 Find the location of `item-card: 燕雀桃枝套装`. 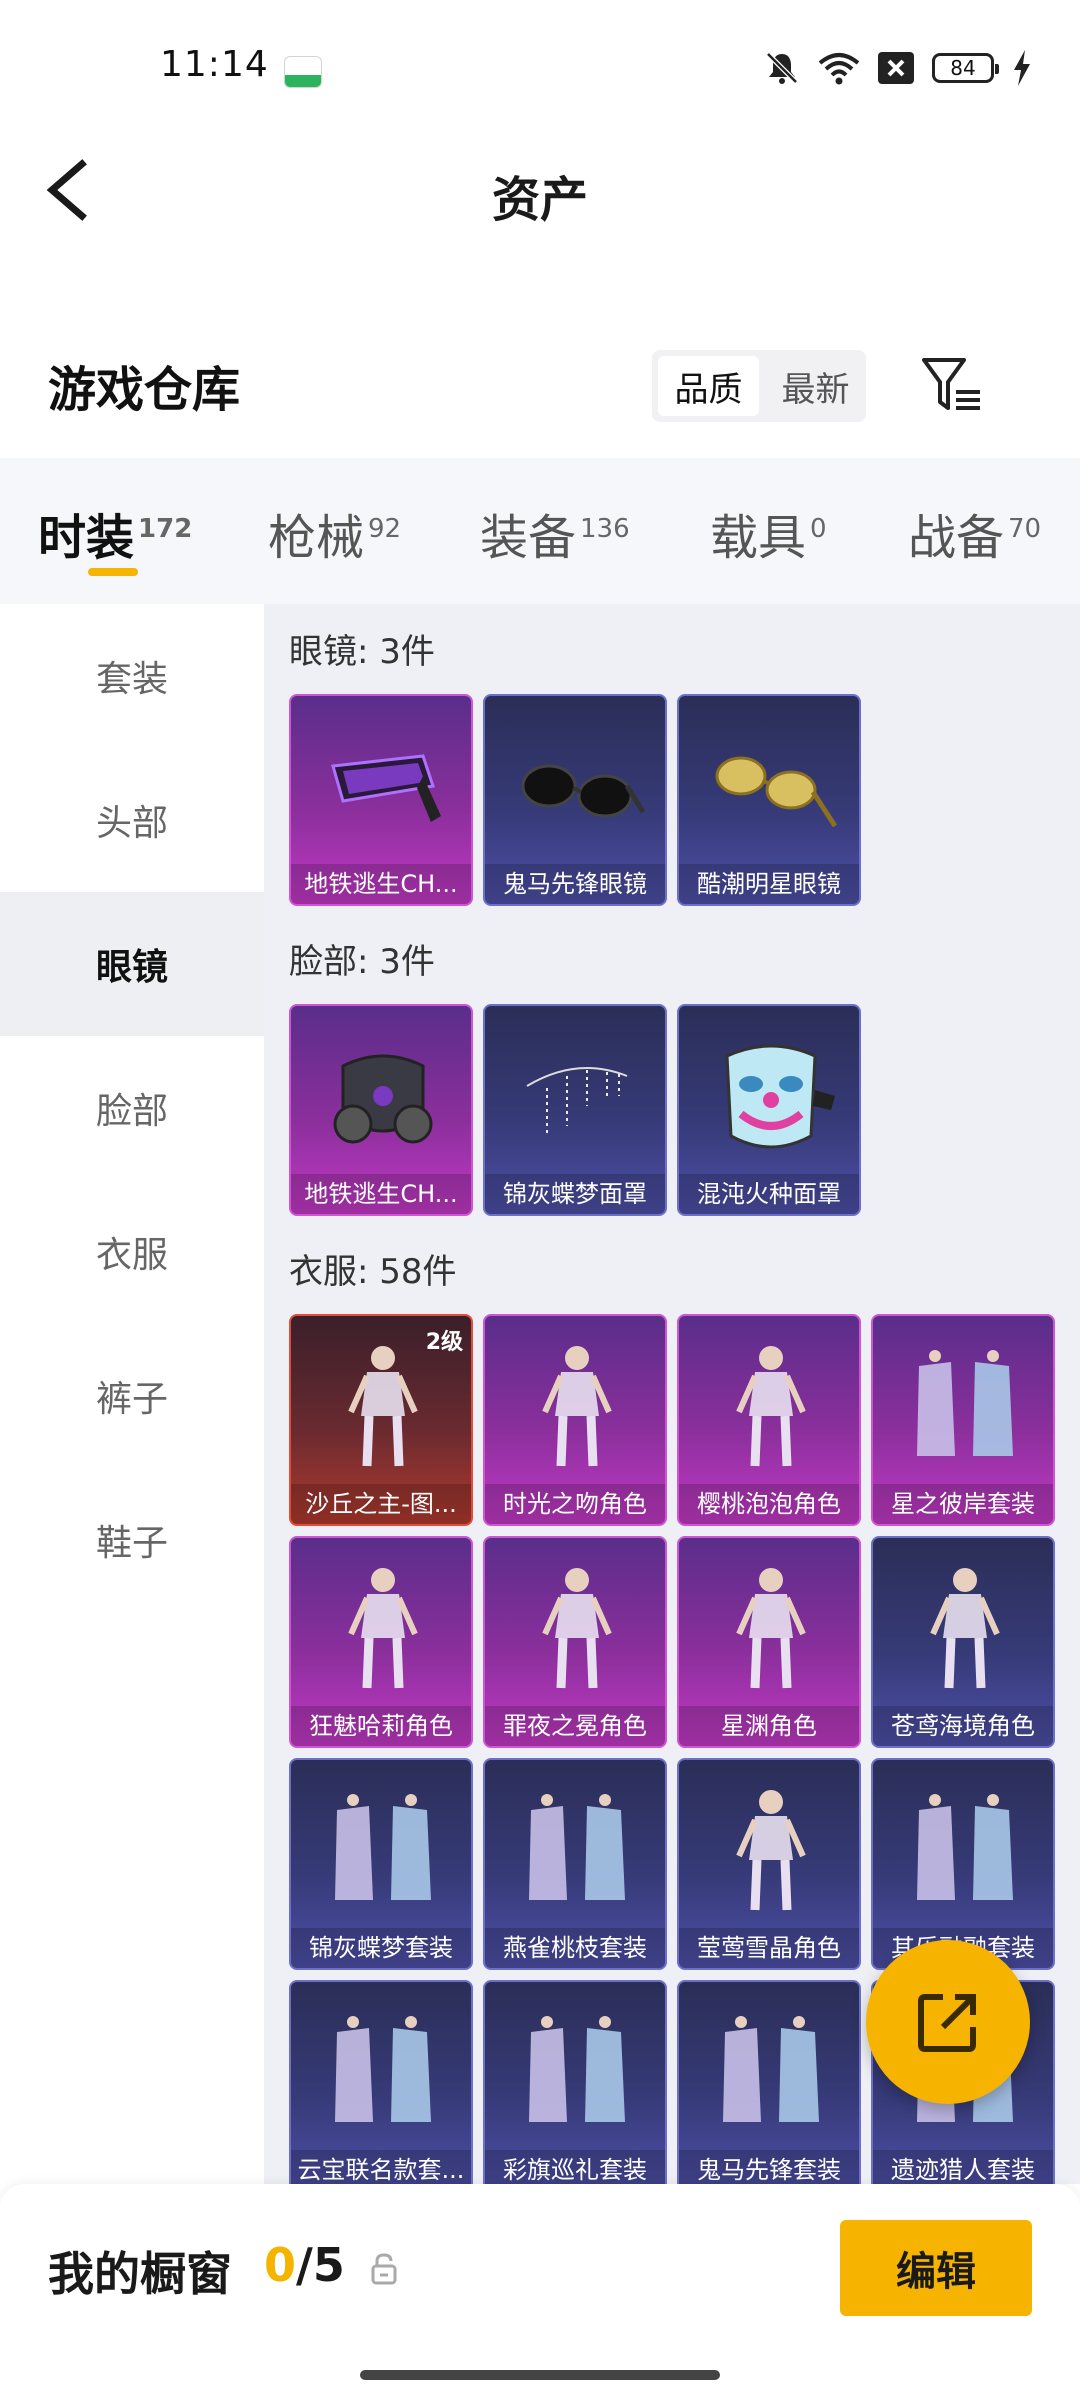

item-card: 燕雀桃枝套装 is located at coordinates (575, 1864).